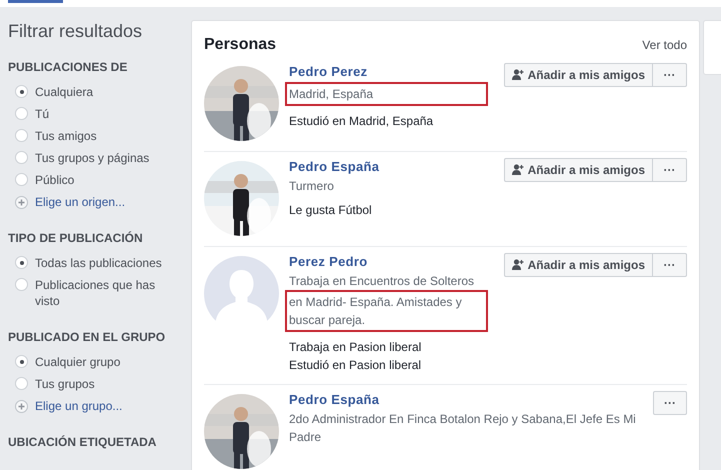 Image resolution: width=721 pixels, height=470 pixels. Describe the element at coordinates (65, 384) in the screenshot. I see `filter-option: Tus grupos` at that location.